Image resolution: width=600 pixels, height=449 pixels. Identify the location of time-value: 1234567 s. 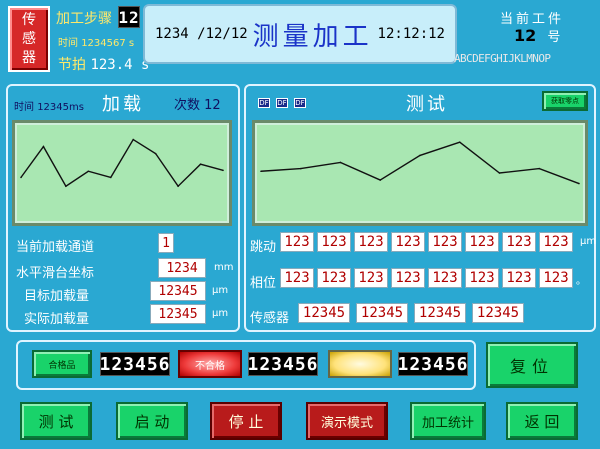
(108, 43).